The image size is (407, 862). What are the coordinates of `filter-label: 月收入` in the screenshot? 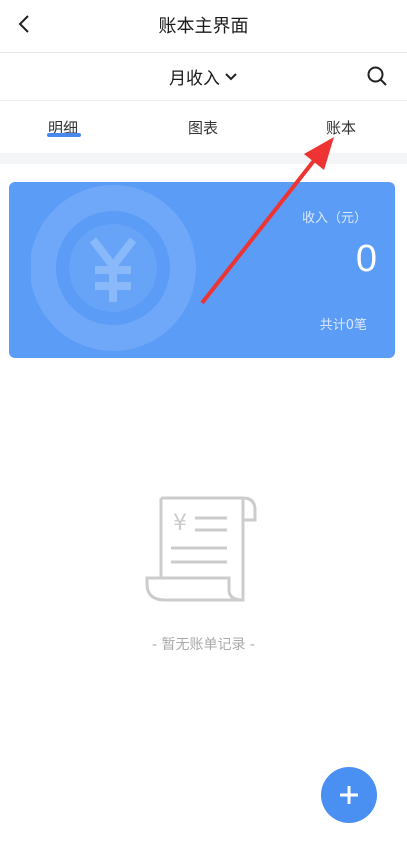 It's located at (194, 79).